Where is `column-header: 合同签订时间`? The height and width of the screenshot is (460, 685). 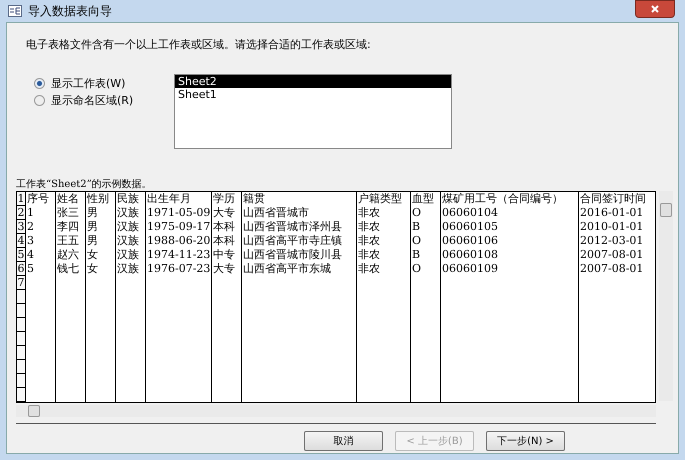 column-header: 合同签订时间 is located at coordinates (617, 199).